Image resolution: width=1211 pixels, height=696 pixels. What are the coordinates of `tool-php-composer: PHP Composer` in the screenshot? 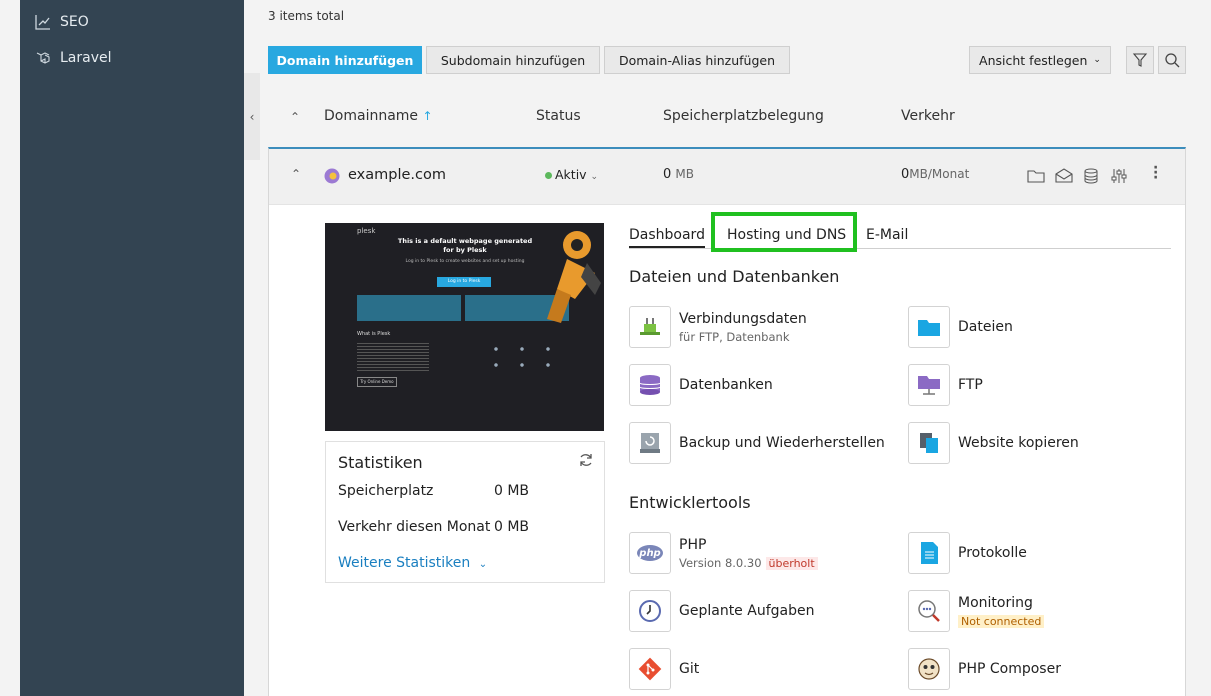 It's located at (984, 669).